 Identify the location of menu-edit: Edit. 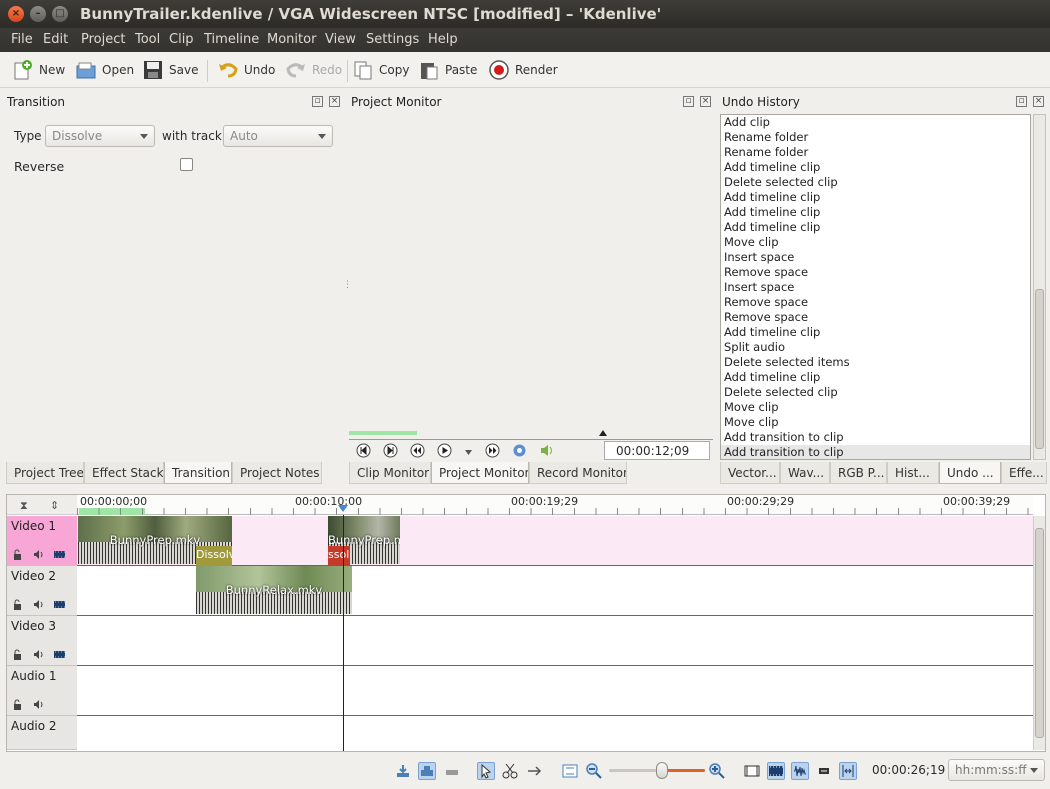
(55, 39).